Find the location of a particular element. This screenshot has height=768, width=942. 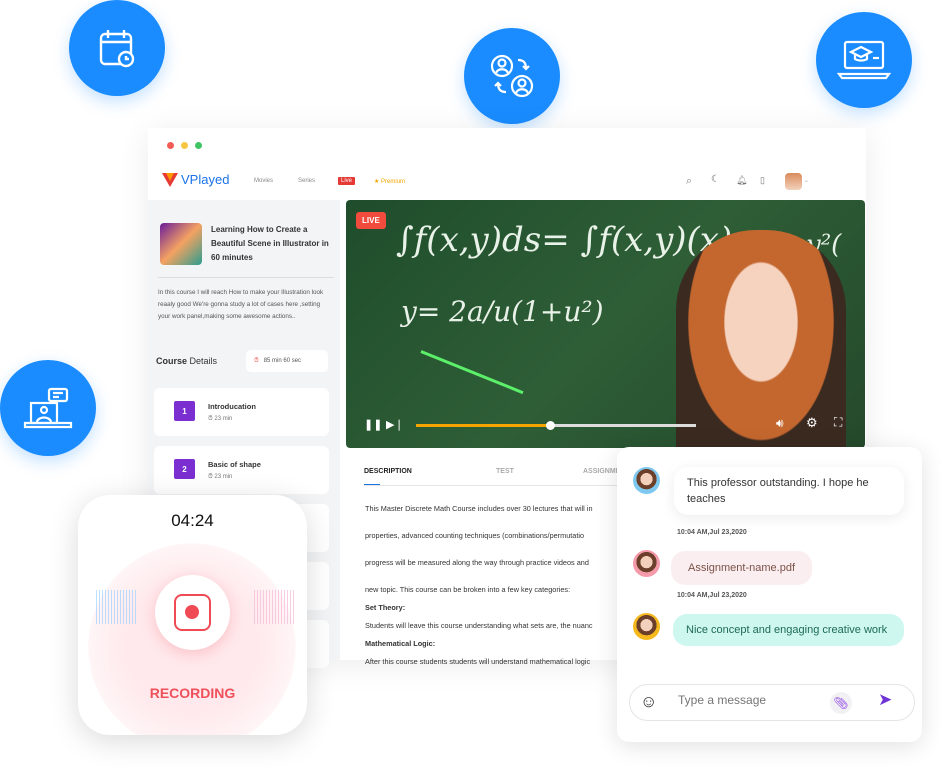

recording-timer: 04:24 is located at coordinates (192, 520).